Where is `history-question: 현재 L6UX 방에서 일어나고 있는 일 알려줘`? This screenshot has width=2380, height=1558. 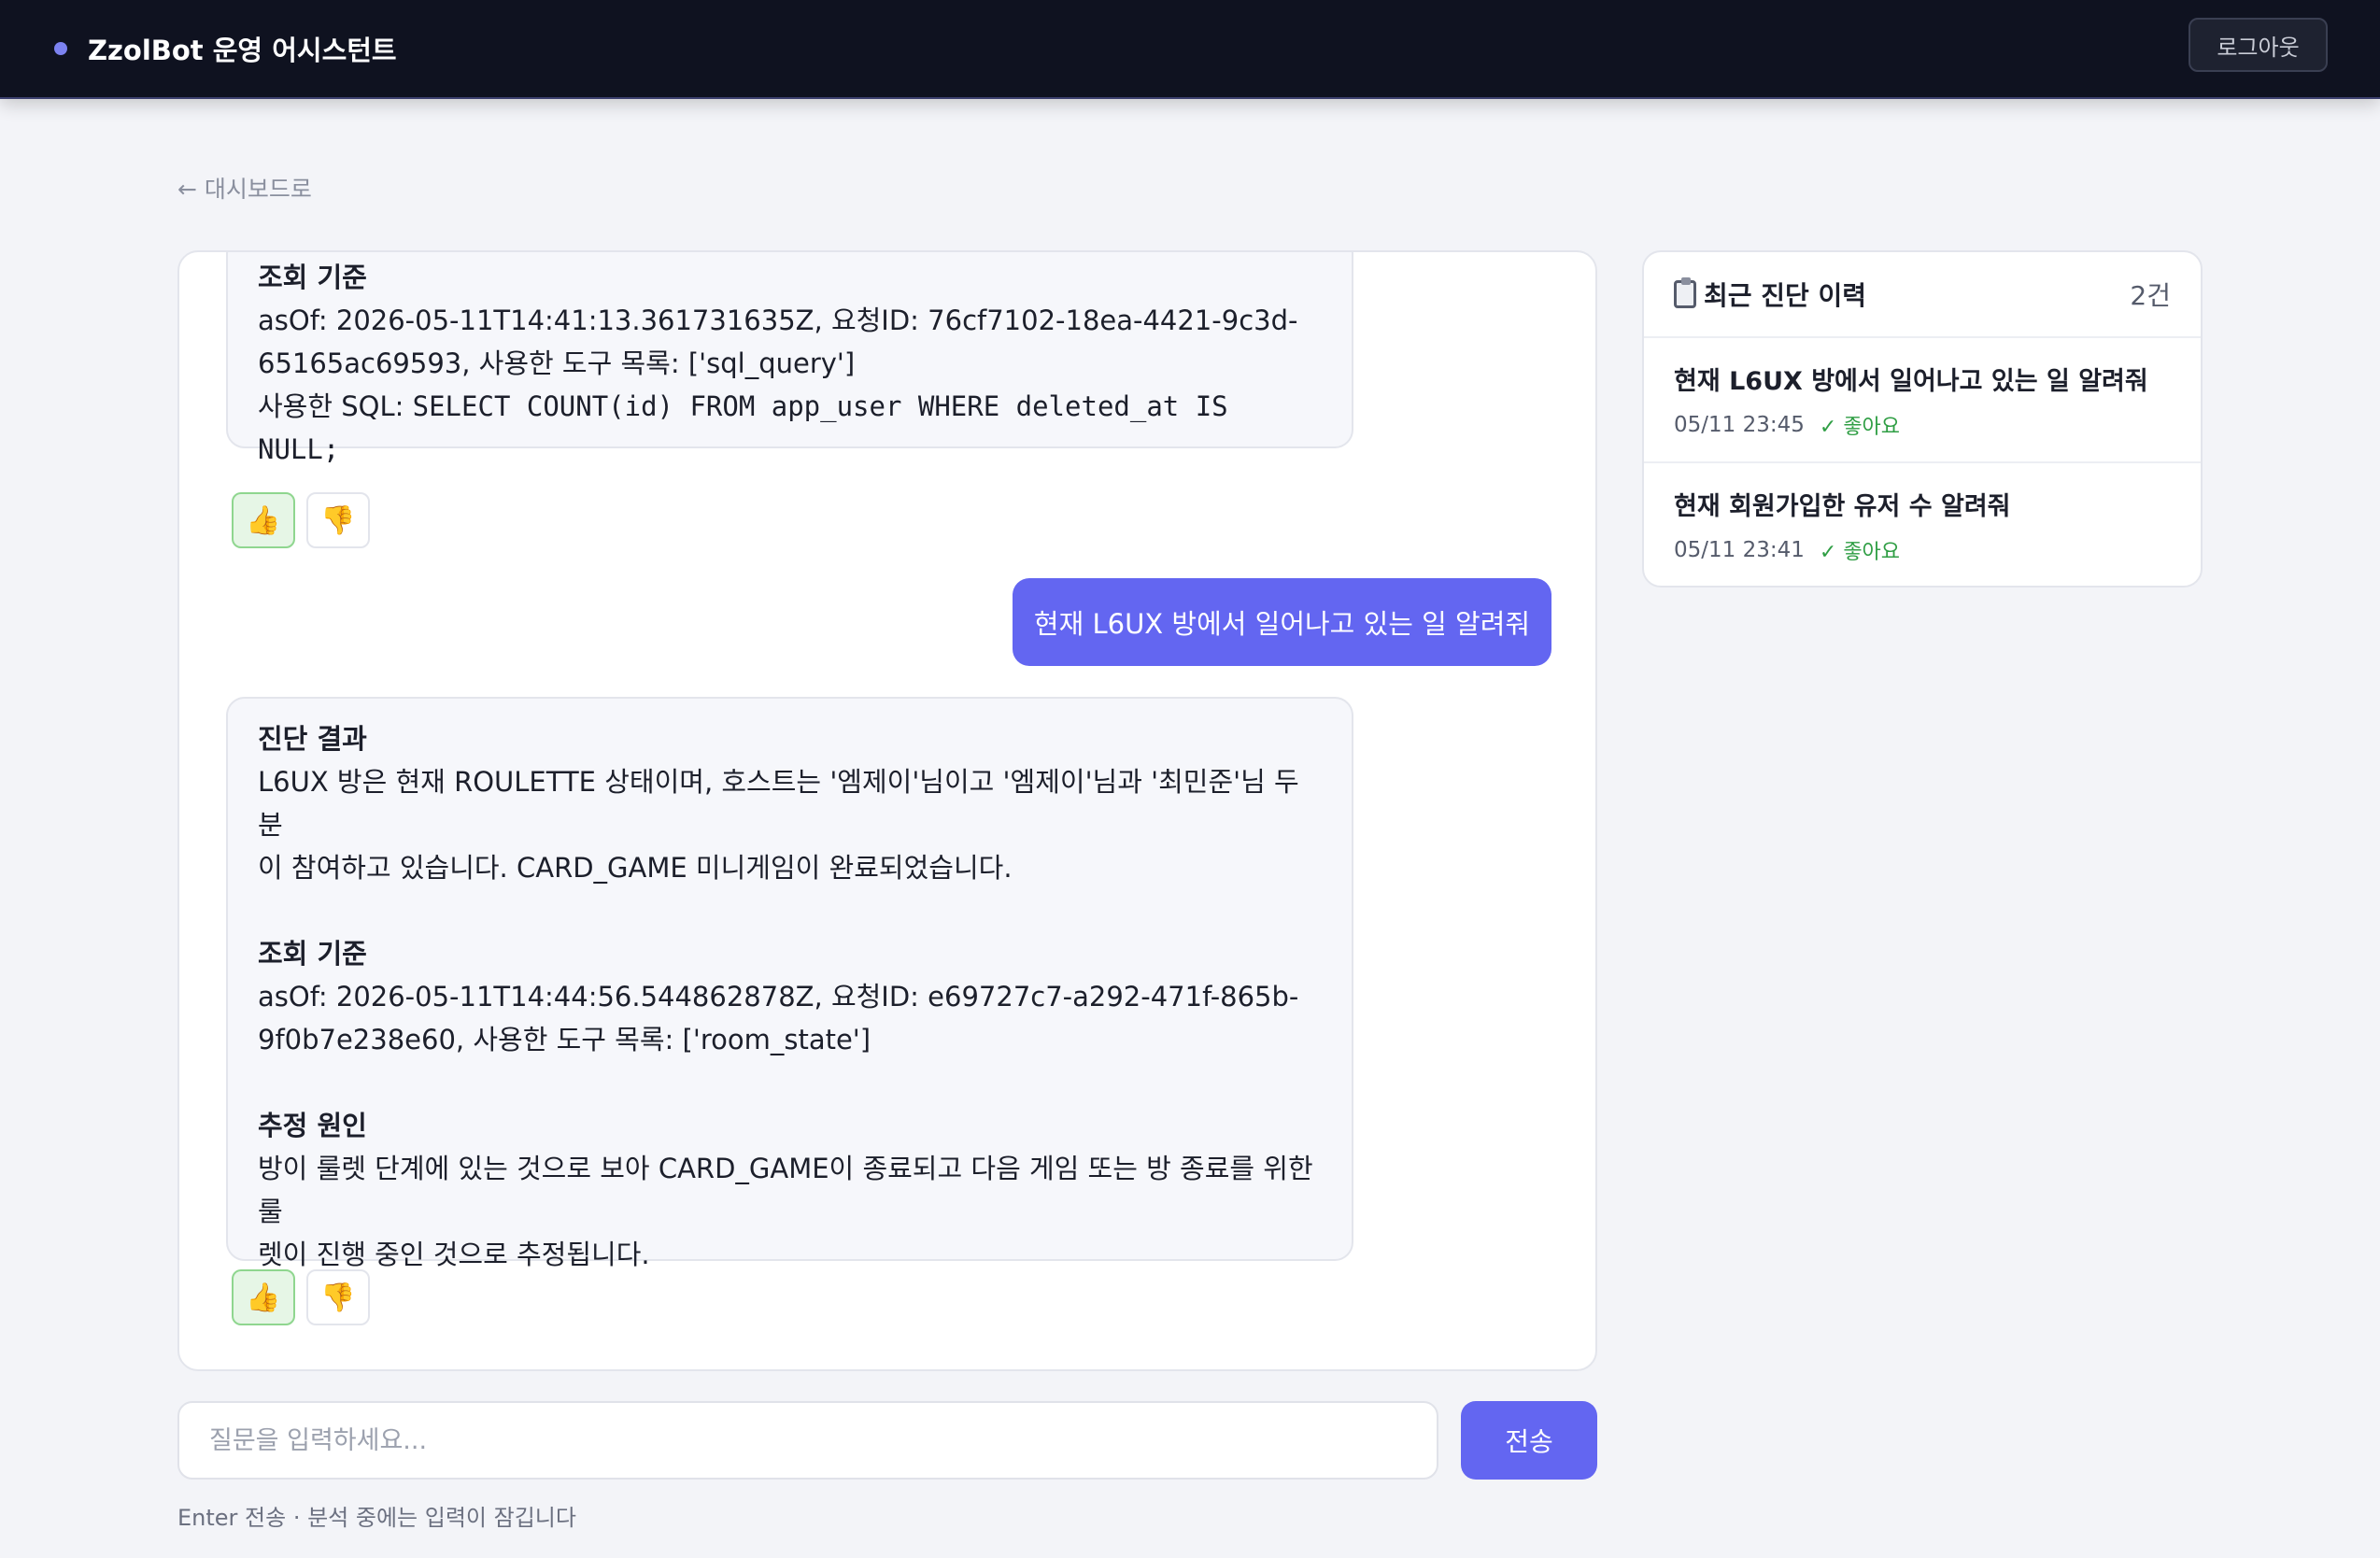 history-question: 현재 L6UX 방에서 일어나고 있는 일 알려줘 is located at coordinates (1911, 381).